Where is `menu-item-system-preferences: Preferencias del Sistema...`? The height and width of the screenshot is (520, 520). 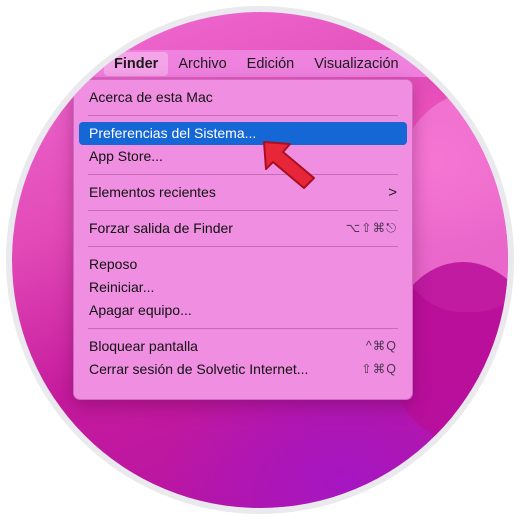
menu-item-system-preferences: Preferencias del Sistema... is located at coordinates (243, 133).